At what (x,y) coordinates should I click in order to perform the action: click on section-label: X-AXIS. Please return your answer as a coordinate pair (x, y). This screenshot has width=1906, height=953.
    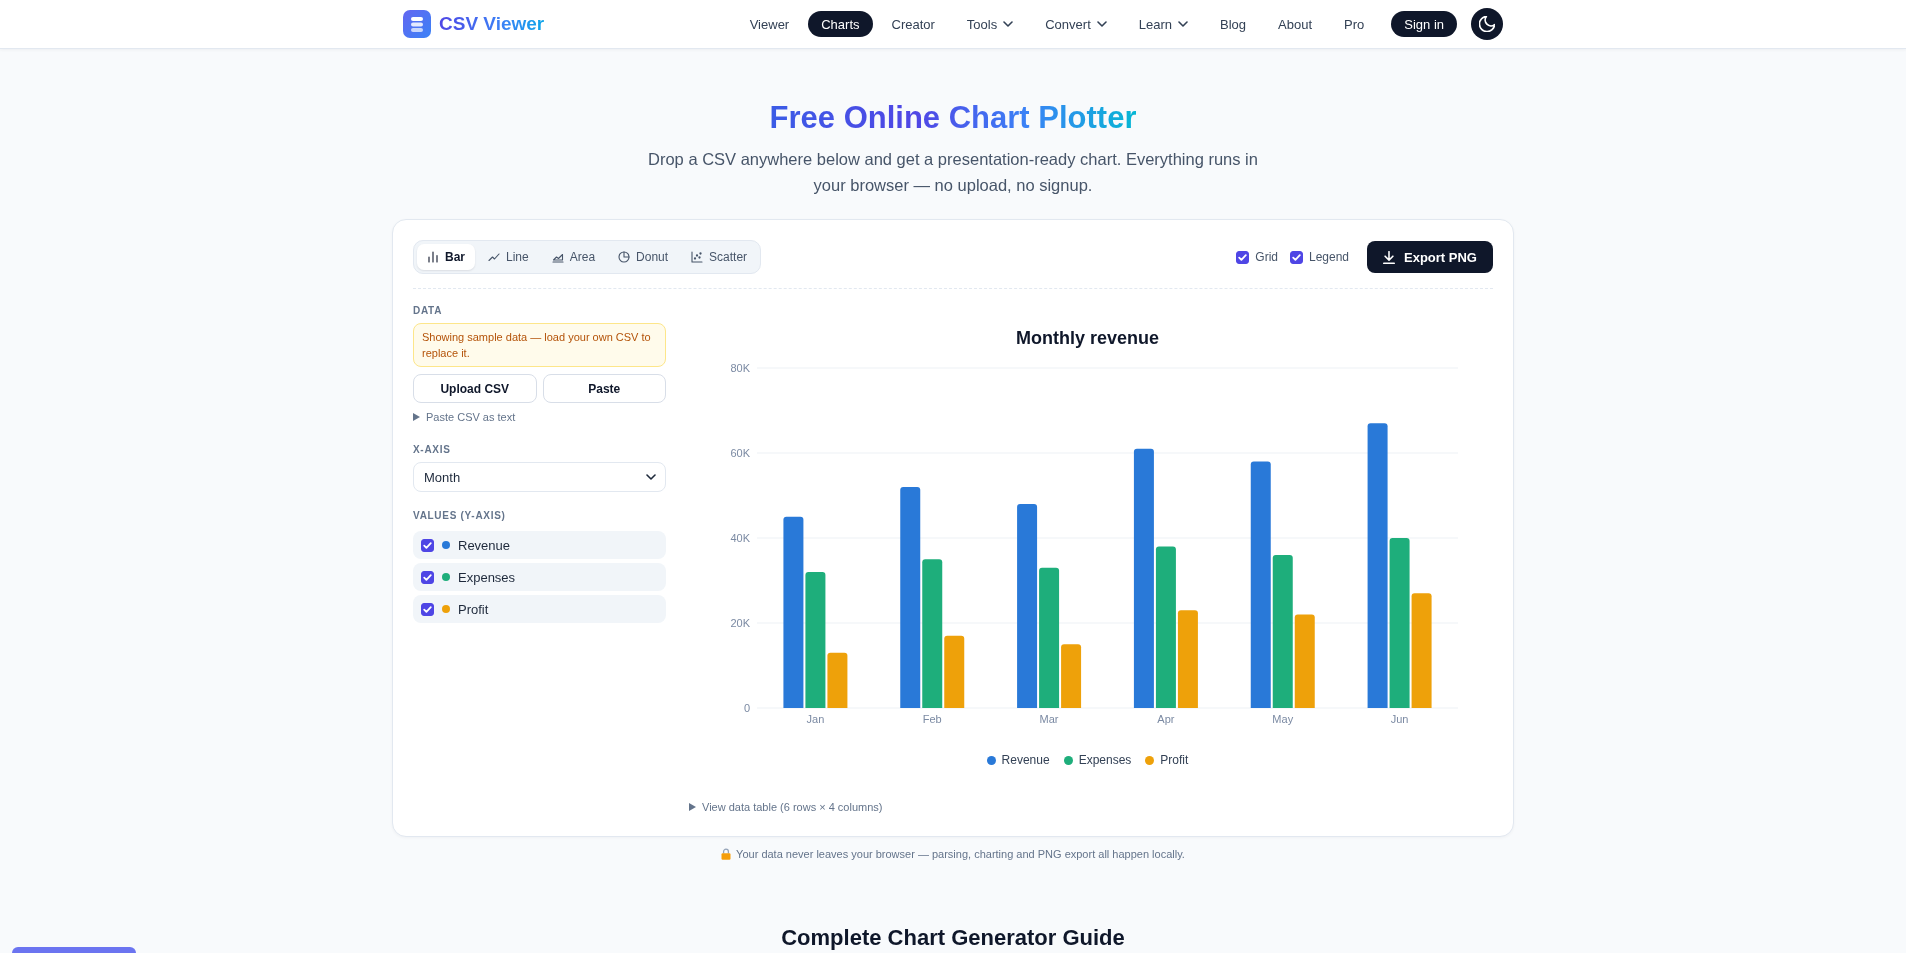
    Looking at the image, I should click on (432, 450).